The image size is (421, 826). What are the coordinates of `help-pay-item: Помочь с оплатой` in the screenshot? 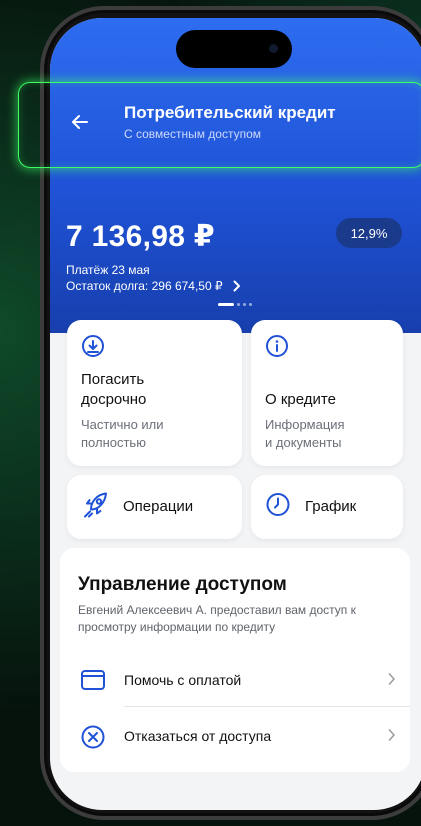 It's located at (235, 680).